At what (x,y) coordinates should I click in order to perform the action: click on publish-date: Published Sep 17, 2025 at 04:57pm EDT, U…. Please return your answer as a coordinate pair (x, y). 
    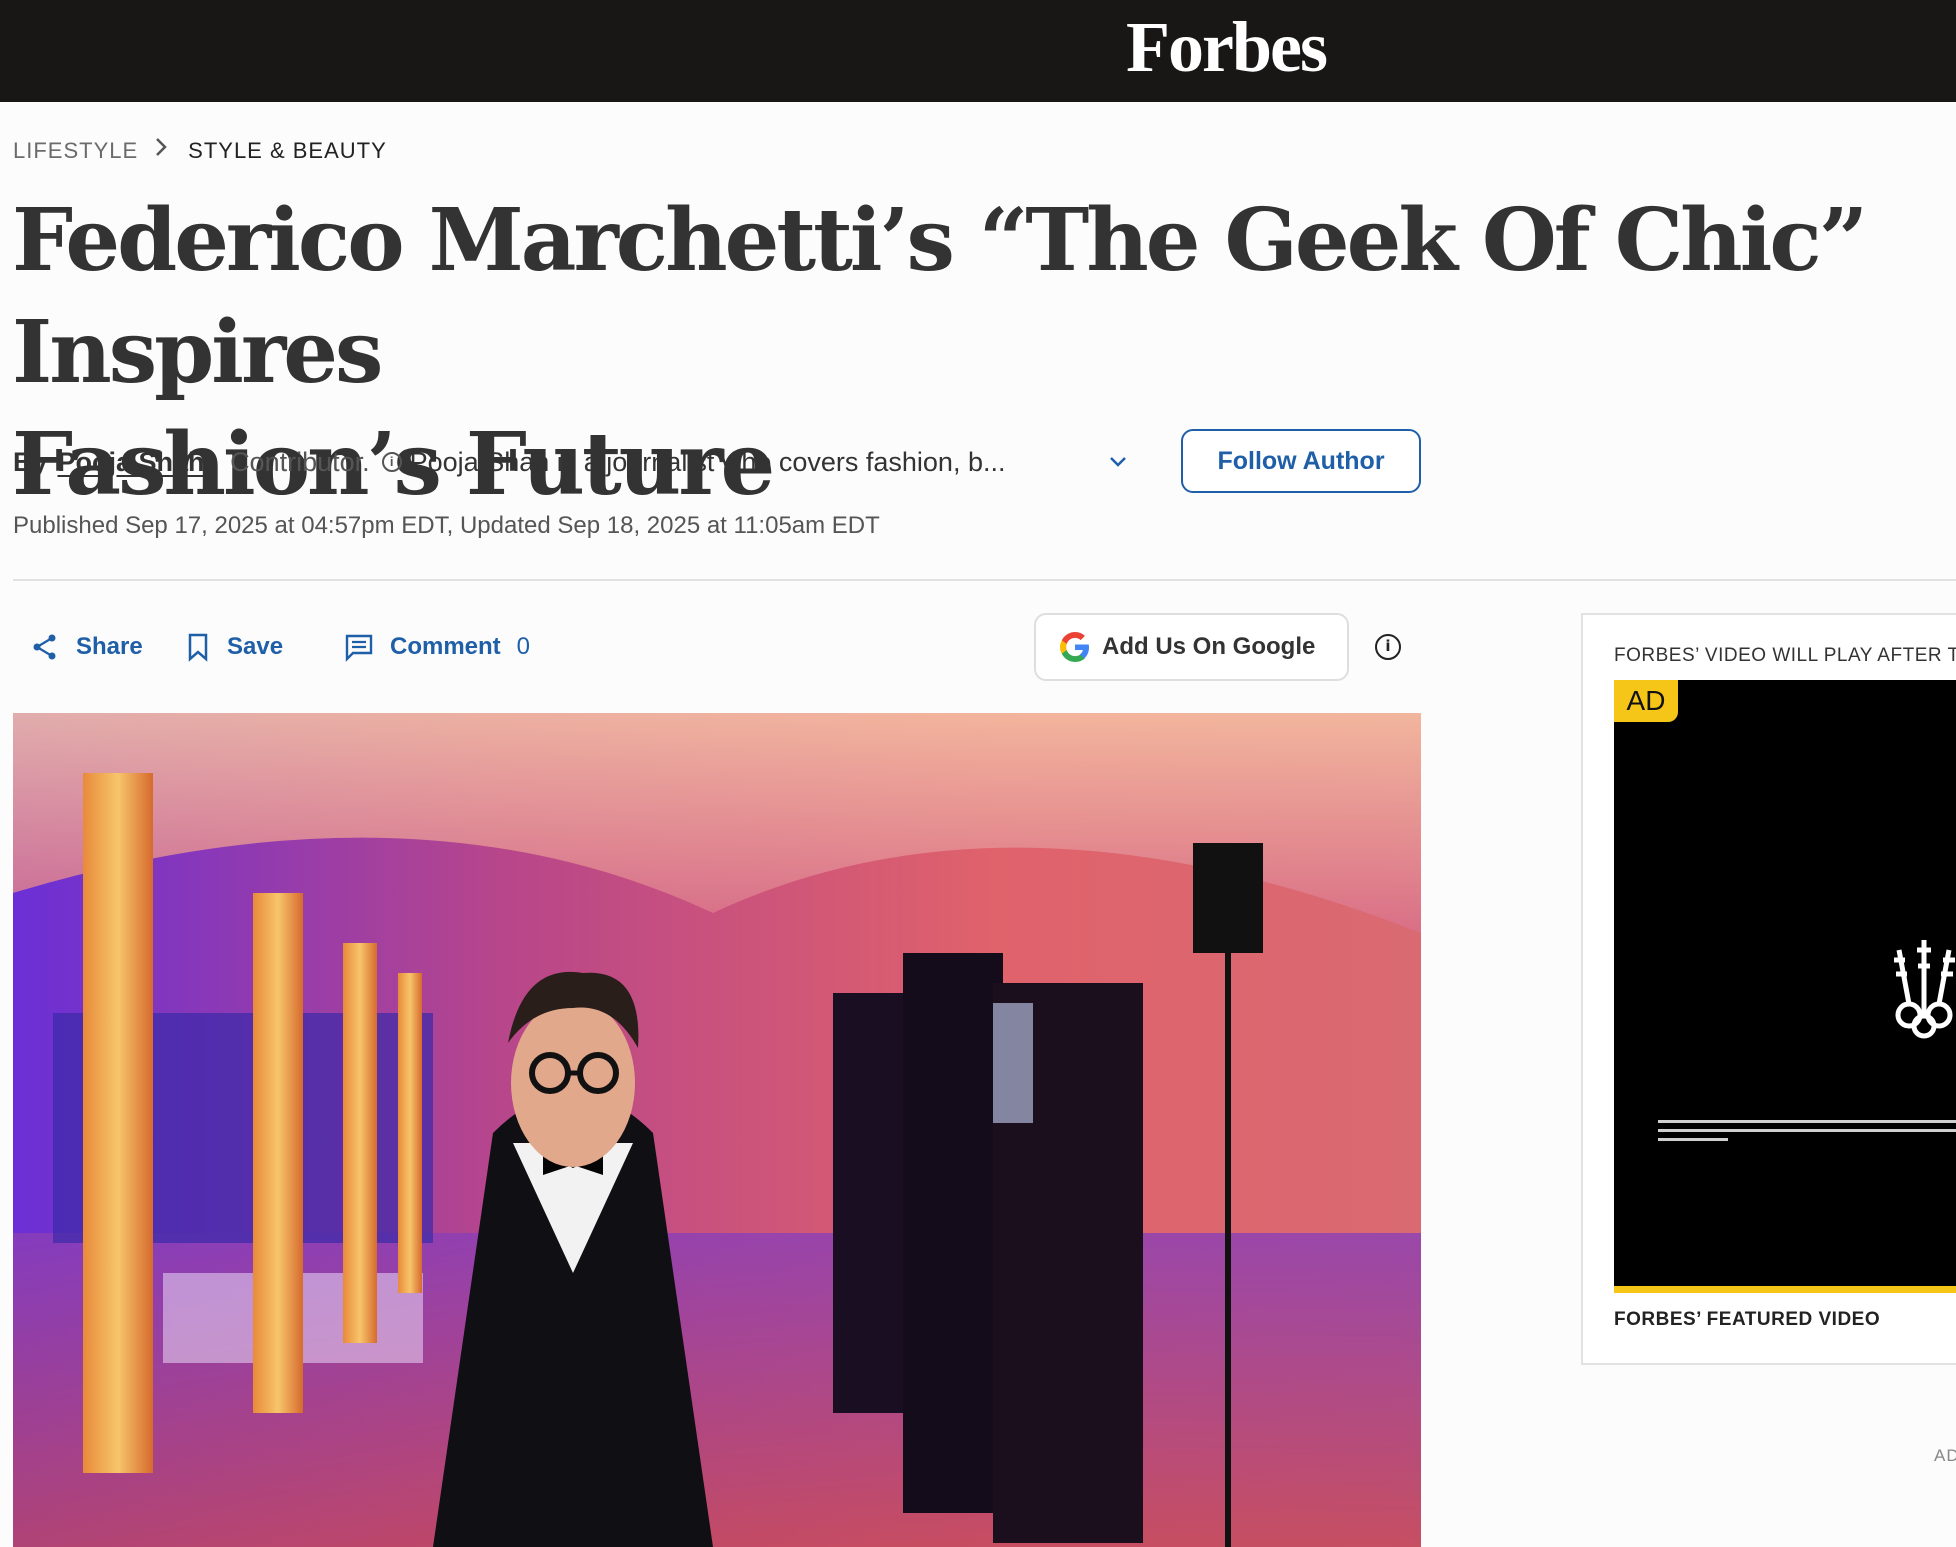
    Looking at the image, I should click on (446, 525).